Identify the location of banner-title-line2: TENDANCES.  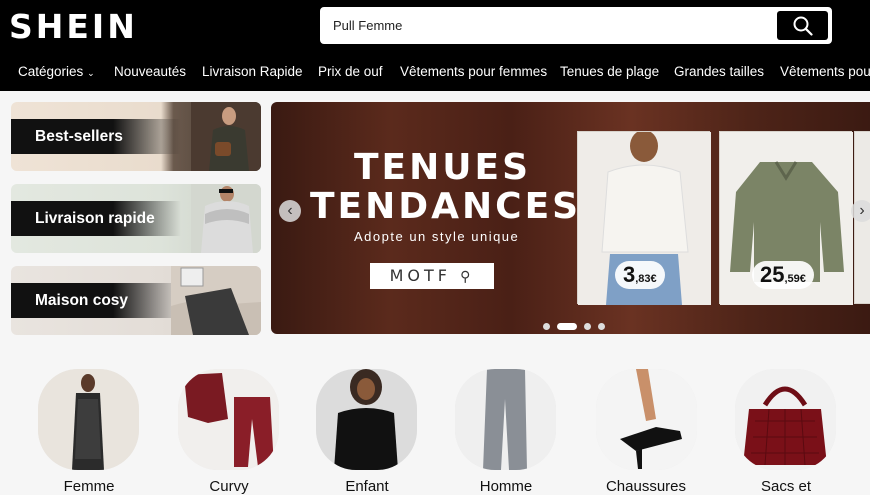
(446, 206).